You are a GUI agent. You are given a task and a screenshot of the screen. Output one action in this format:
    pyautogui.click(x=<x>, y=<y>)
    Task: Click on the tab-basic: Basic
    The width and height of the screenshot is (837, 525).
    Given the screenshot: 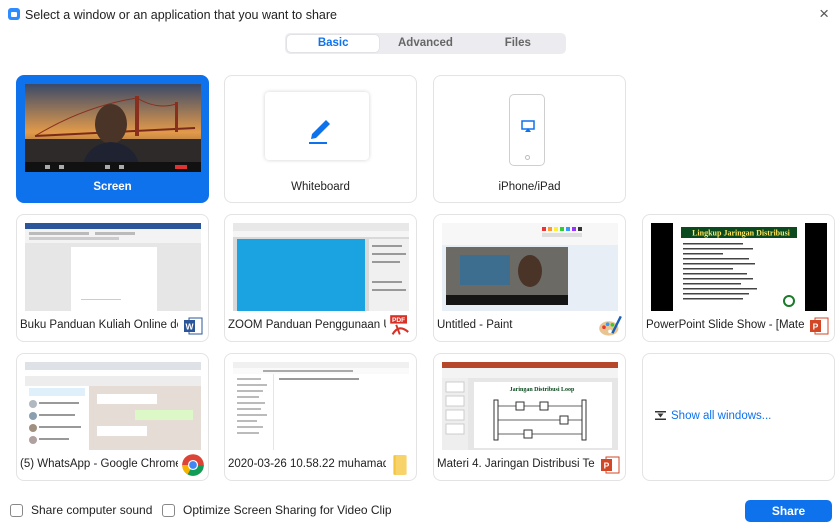 What is the action you would take?
    pyautogui.click(x=333, y=43)
    